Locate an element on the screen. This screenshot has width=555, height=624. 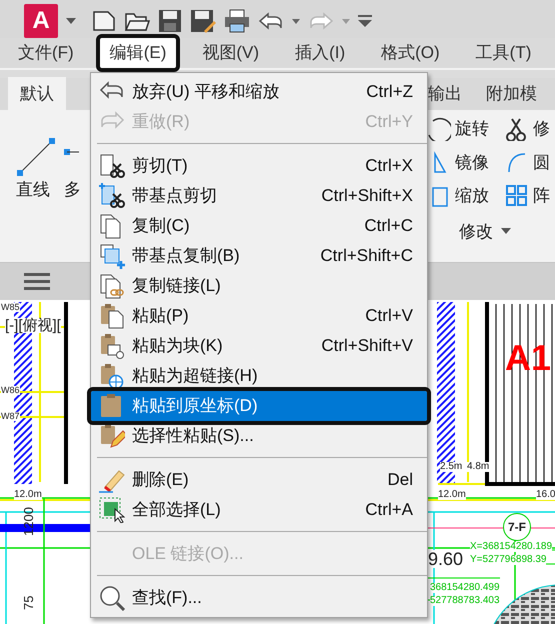
app-logo: A is located at coordinates (41, 21).